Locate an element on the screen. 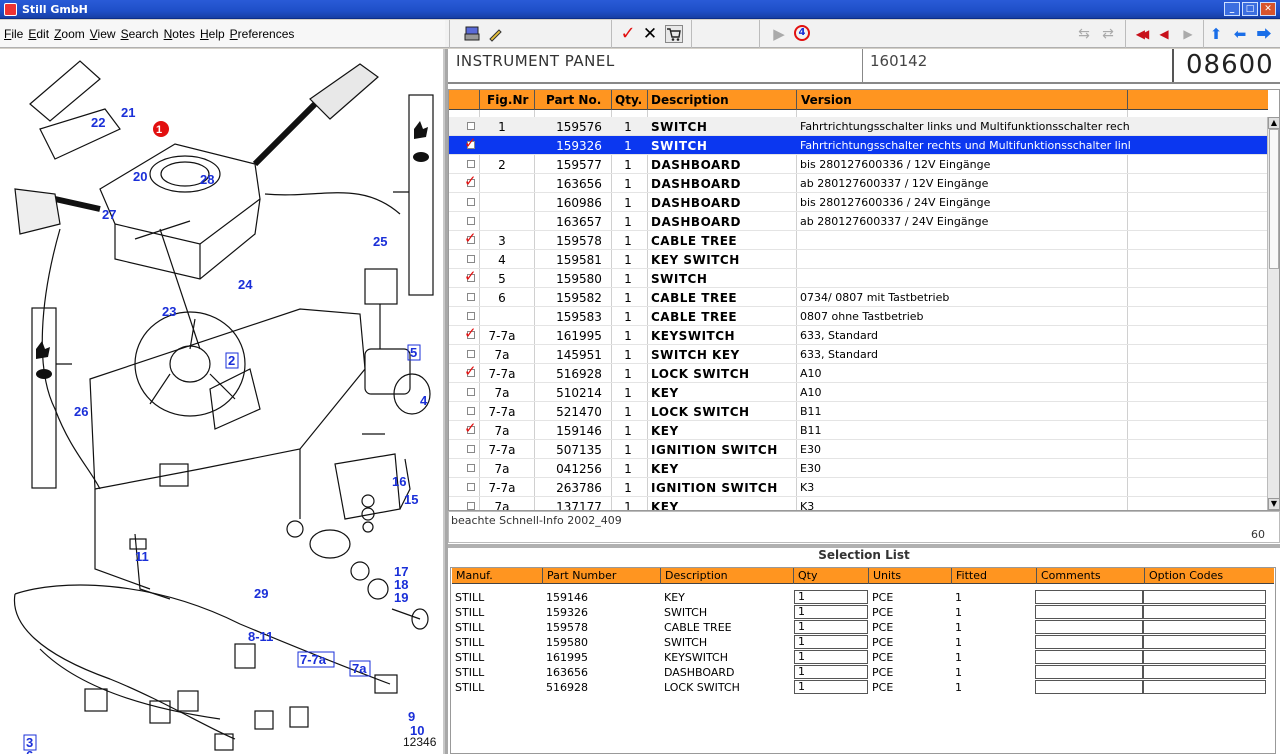 This screenshot has width=1280, height=754. callout-16: 16 is located at coordinates (399, 481).